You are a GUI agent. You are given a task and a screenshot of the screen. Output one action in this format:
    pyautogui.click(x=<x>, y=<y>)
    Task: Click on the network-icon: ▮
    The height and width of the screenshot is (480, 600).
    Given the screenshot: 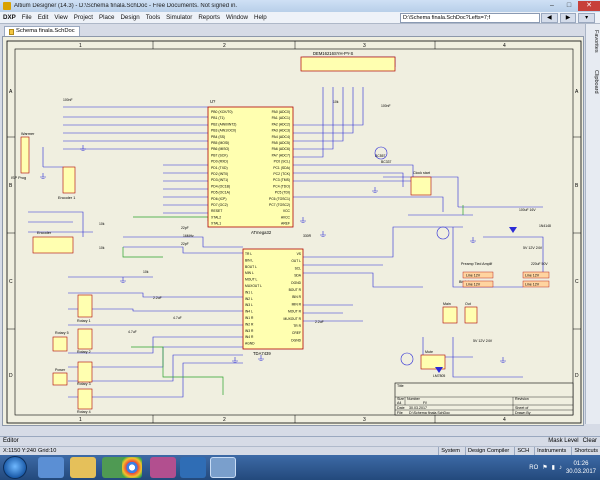 What is the action you would take?
    pyautogui.click(x=553, y=467)
    